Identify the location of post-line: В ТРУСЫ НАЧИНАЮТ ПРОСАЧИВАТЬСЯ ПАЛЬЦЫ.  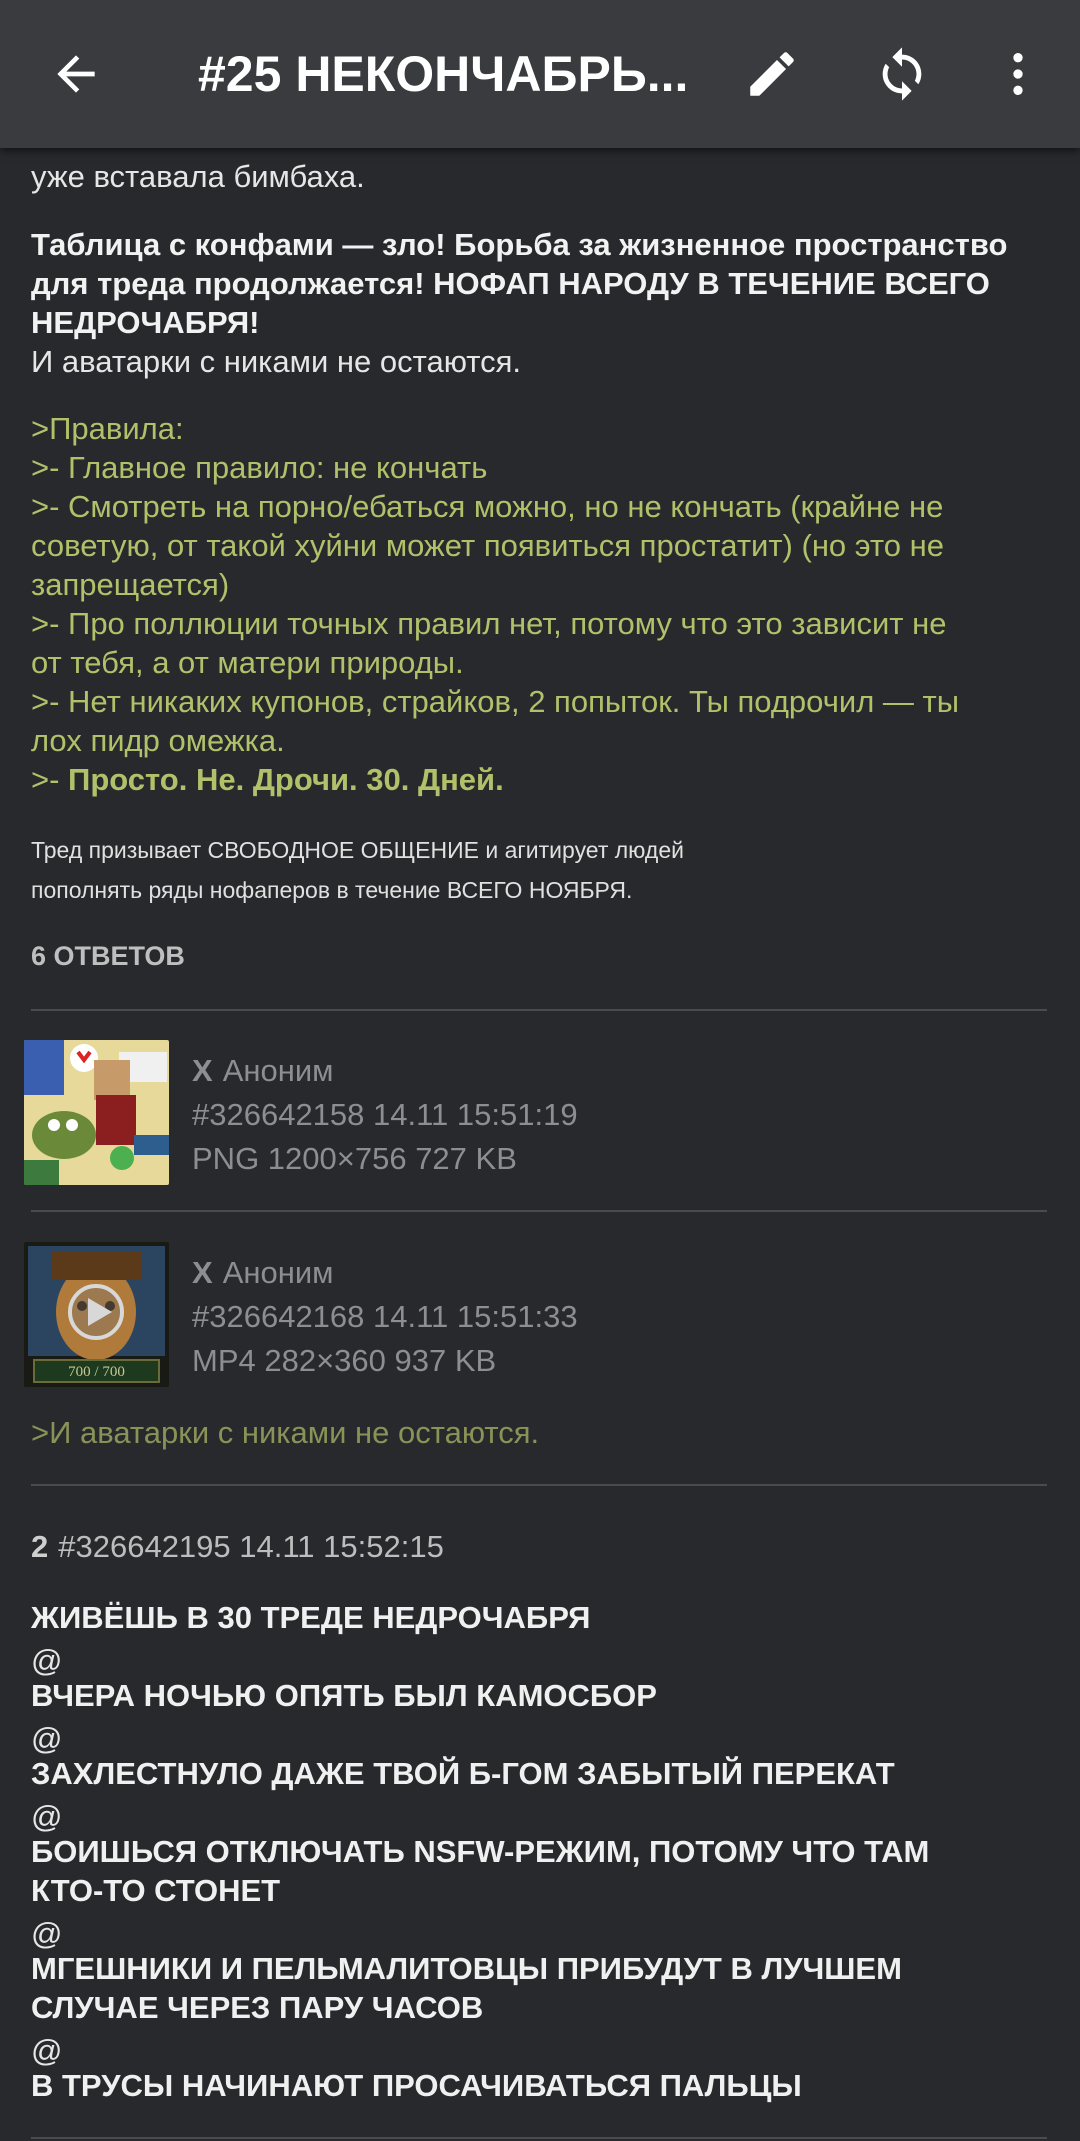
(416, 2085).